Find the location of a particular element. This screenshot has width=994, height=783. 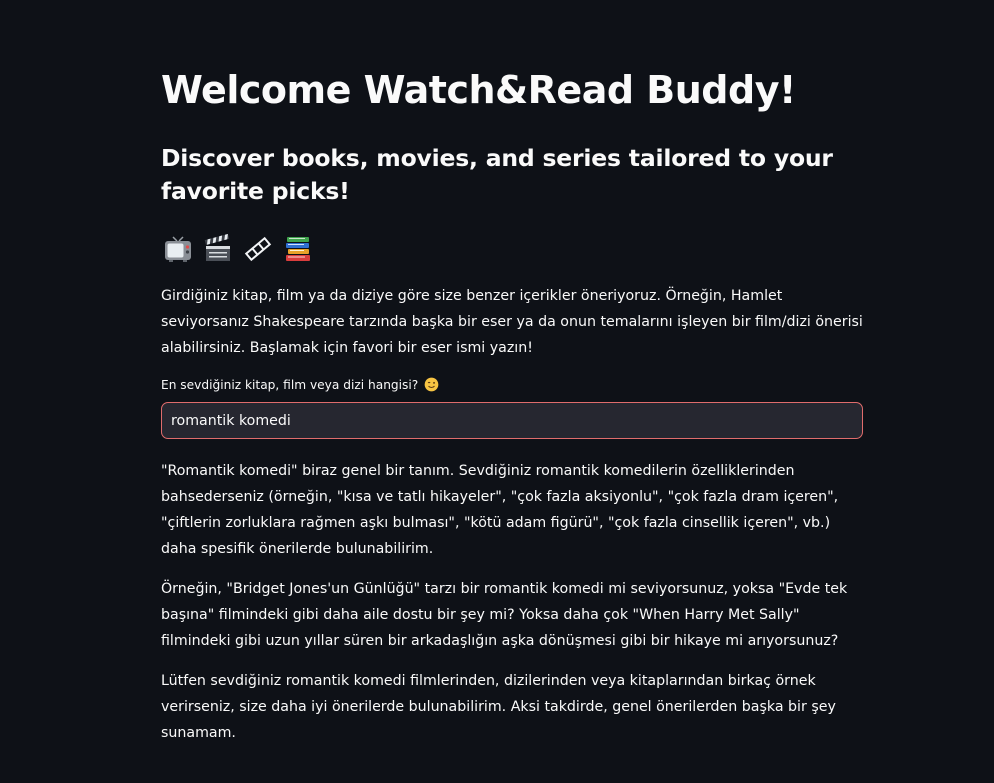

winking-face-icon is located at coordinates (431, 387).